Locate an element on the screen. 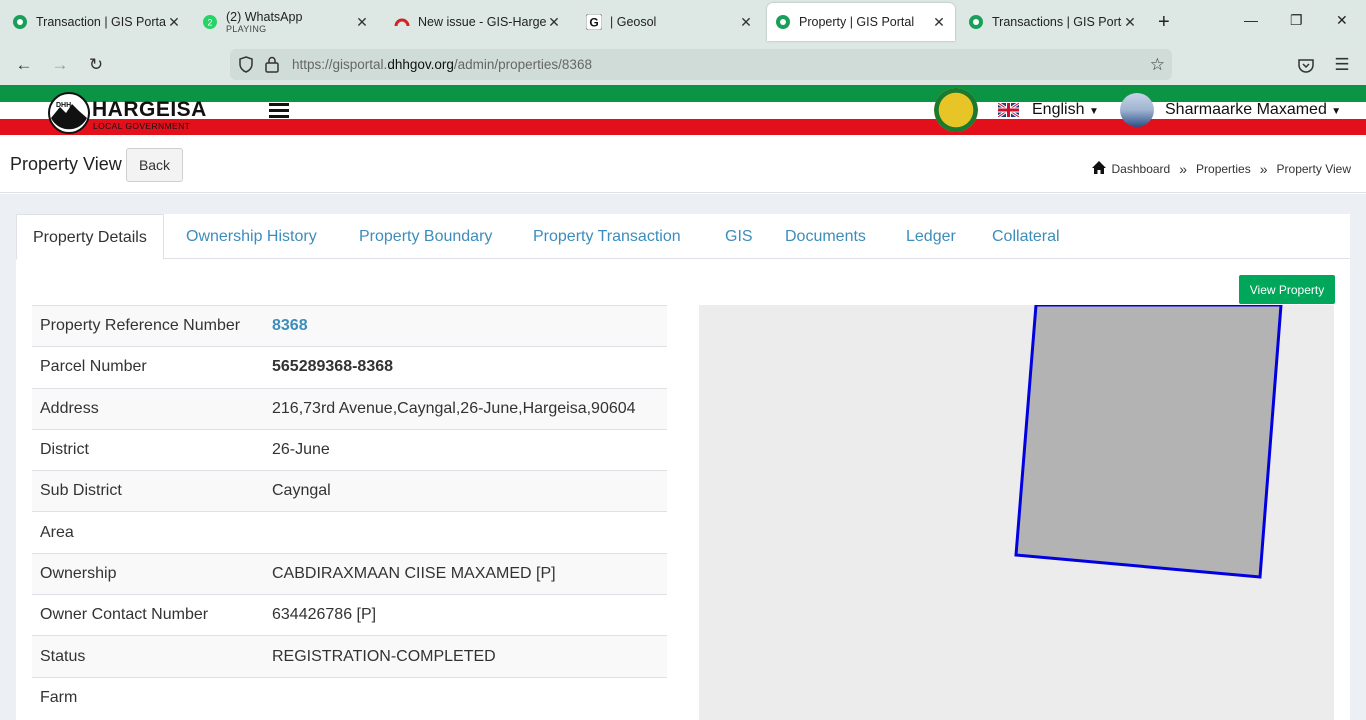 The image size is (1366, 720). whatsapp-icon: 2 is located at coordinates (210, 22).